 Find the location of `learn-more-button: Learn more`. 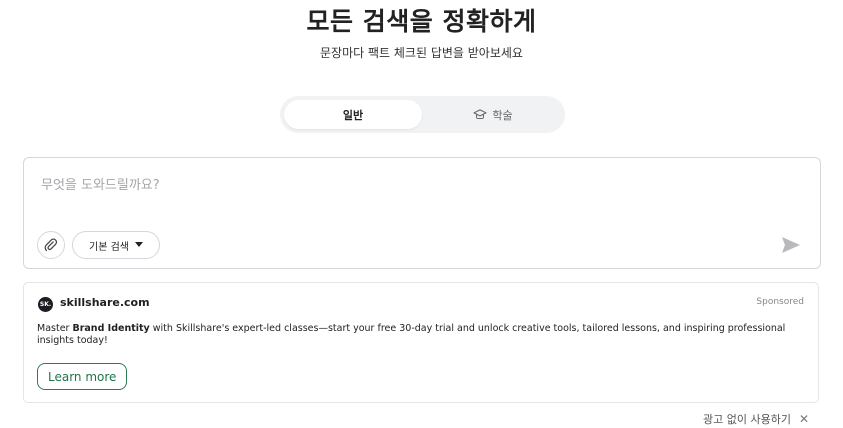

learn-more-button: Learn more is located at coordinates (82, 376).